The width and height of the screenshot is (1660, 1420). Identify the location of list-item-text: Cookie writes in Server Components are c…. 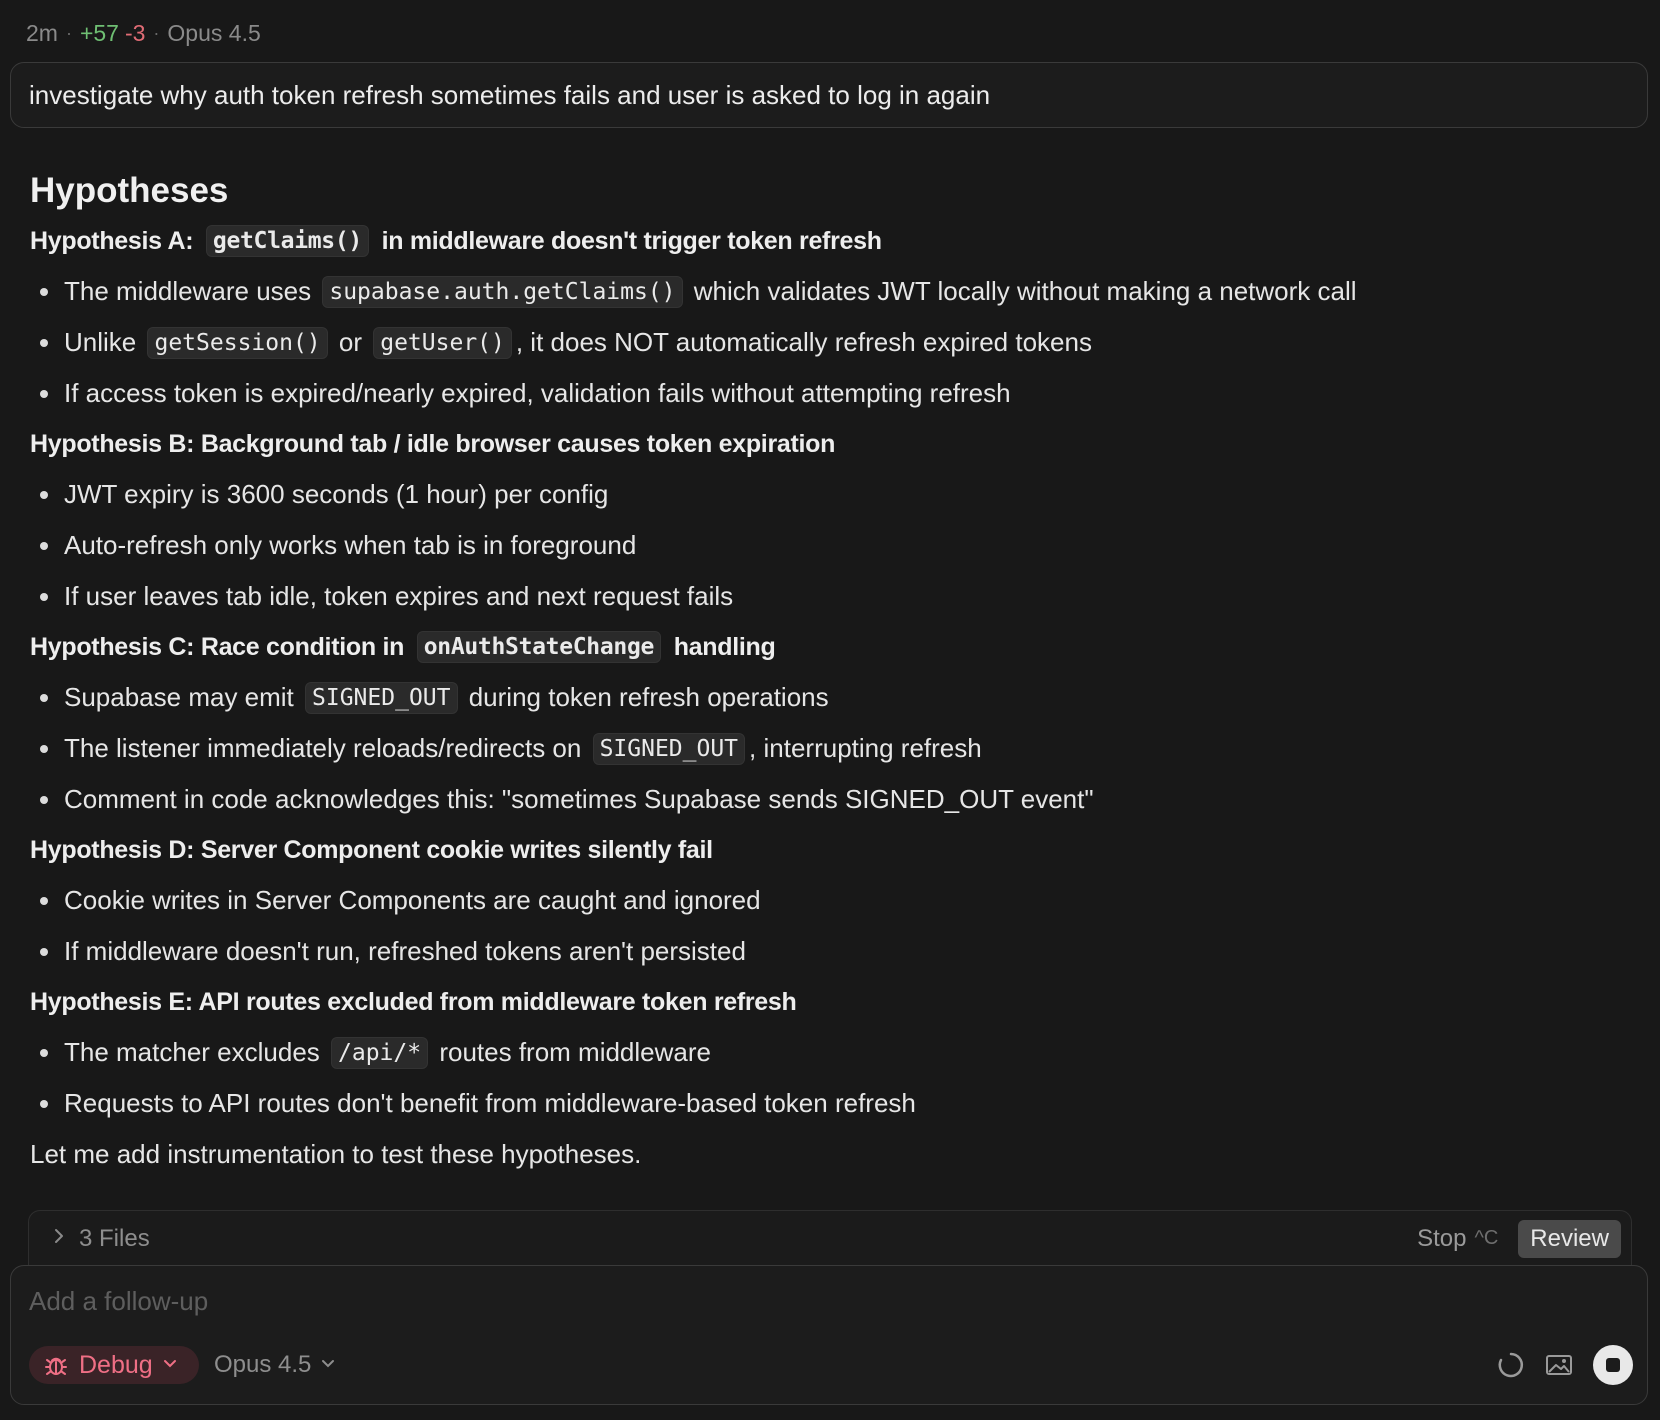
(412, 900).